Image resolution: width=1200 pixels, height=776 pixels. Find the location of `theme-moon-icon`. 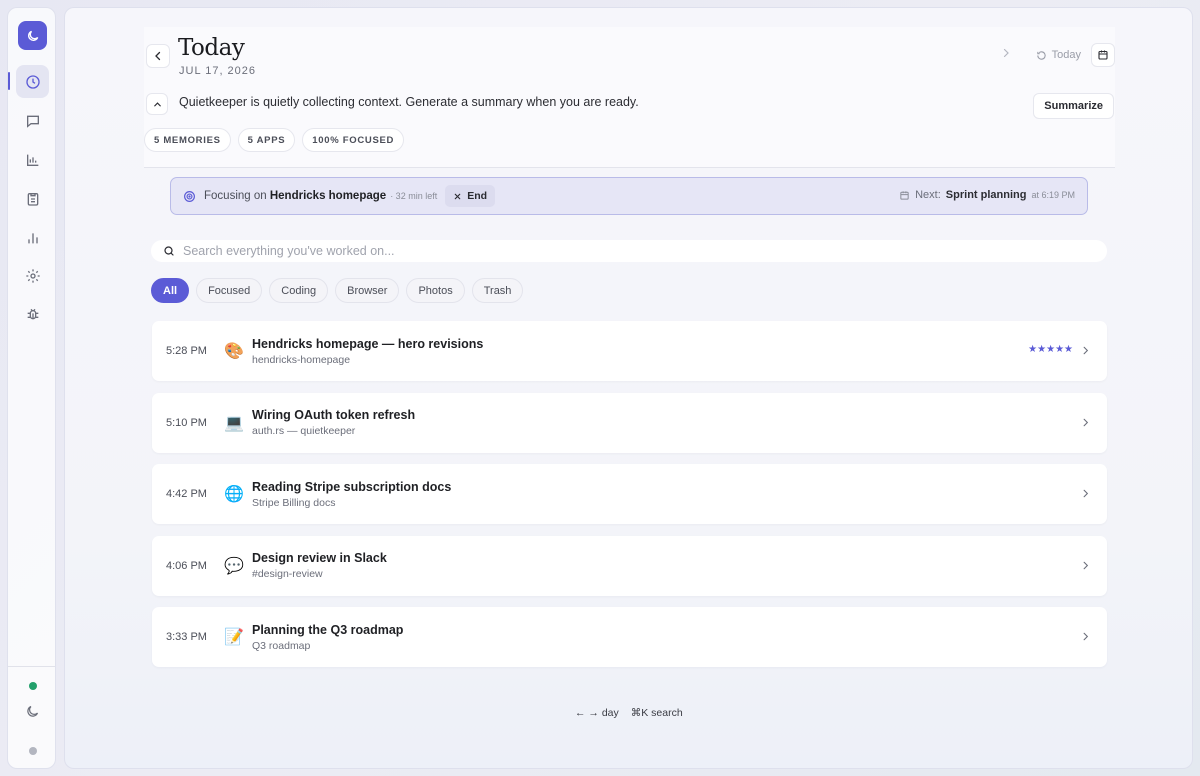

theme-moon-icon is located at coordinates (32, 711).